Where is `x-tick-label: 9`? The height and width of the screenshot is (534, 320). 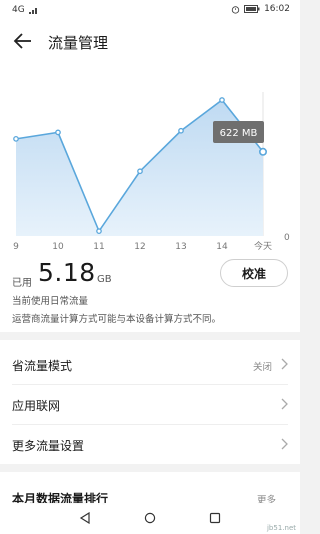
x-tick-label: 9 is located at coordinates (16, 247).